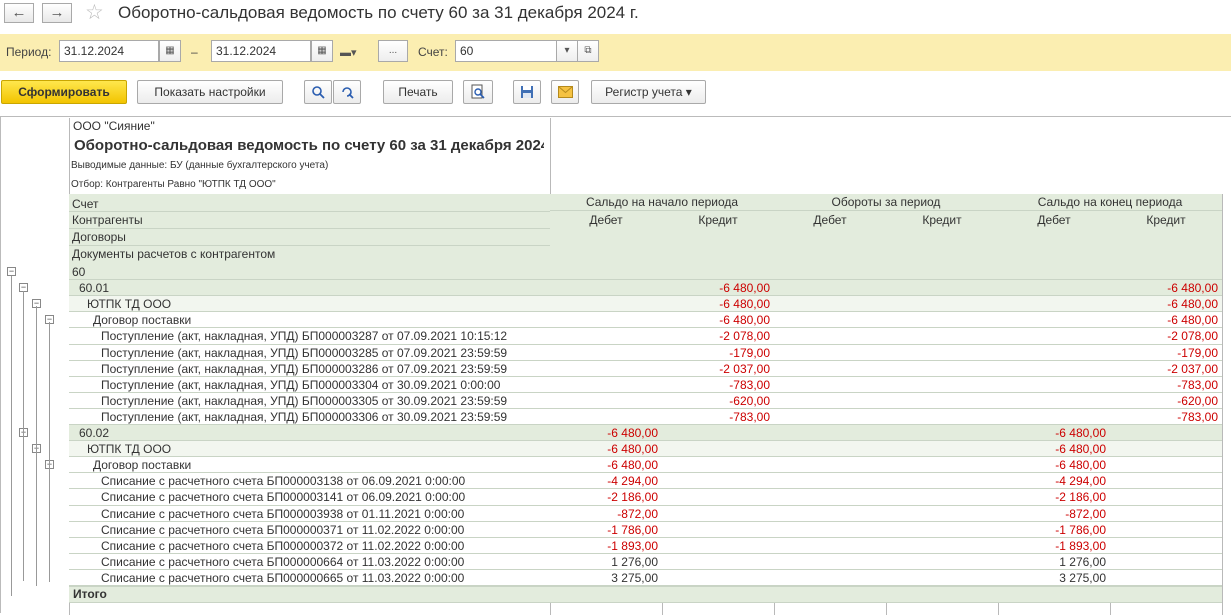 This screenshot has width=1231, height=615. I want to click on dimension-header: Договоры, so click(99, 237).